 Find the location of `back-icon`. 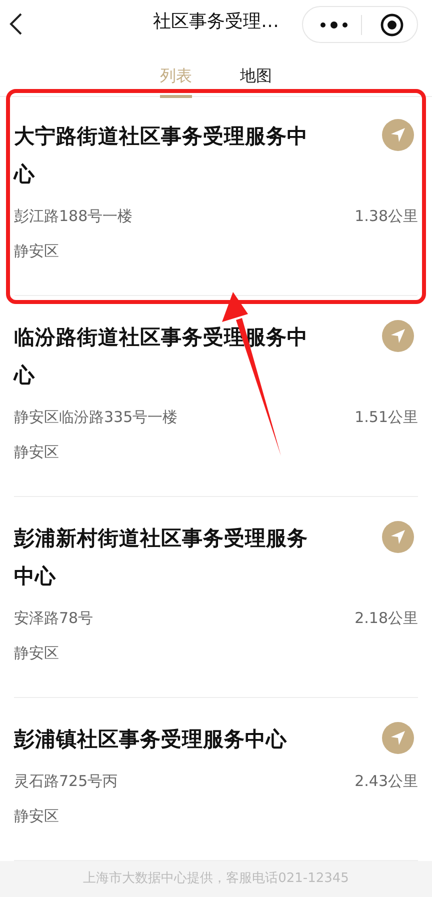

back-icon is located at coordinates (16, 24).